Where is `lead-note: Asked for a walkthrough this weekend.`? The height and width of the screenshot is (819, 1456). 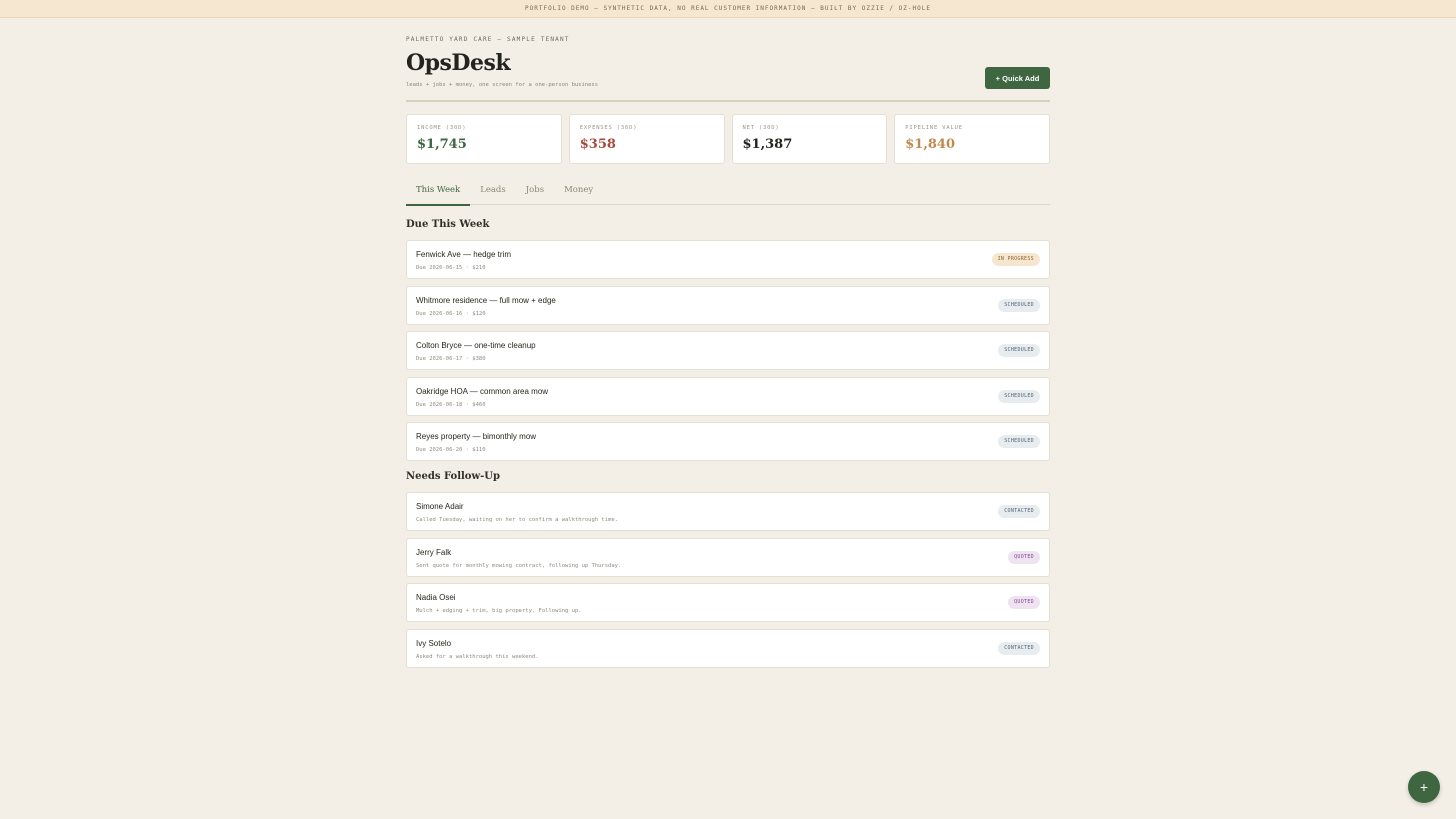 lead-note: Asked for a walkthrough this weekend. is located at coordinates (477, 656).